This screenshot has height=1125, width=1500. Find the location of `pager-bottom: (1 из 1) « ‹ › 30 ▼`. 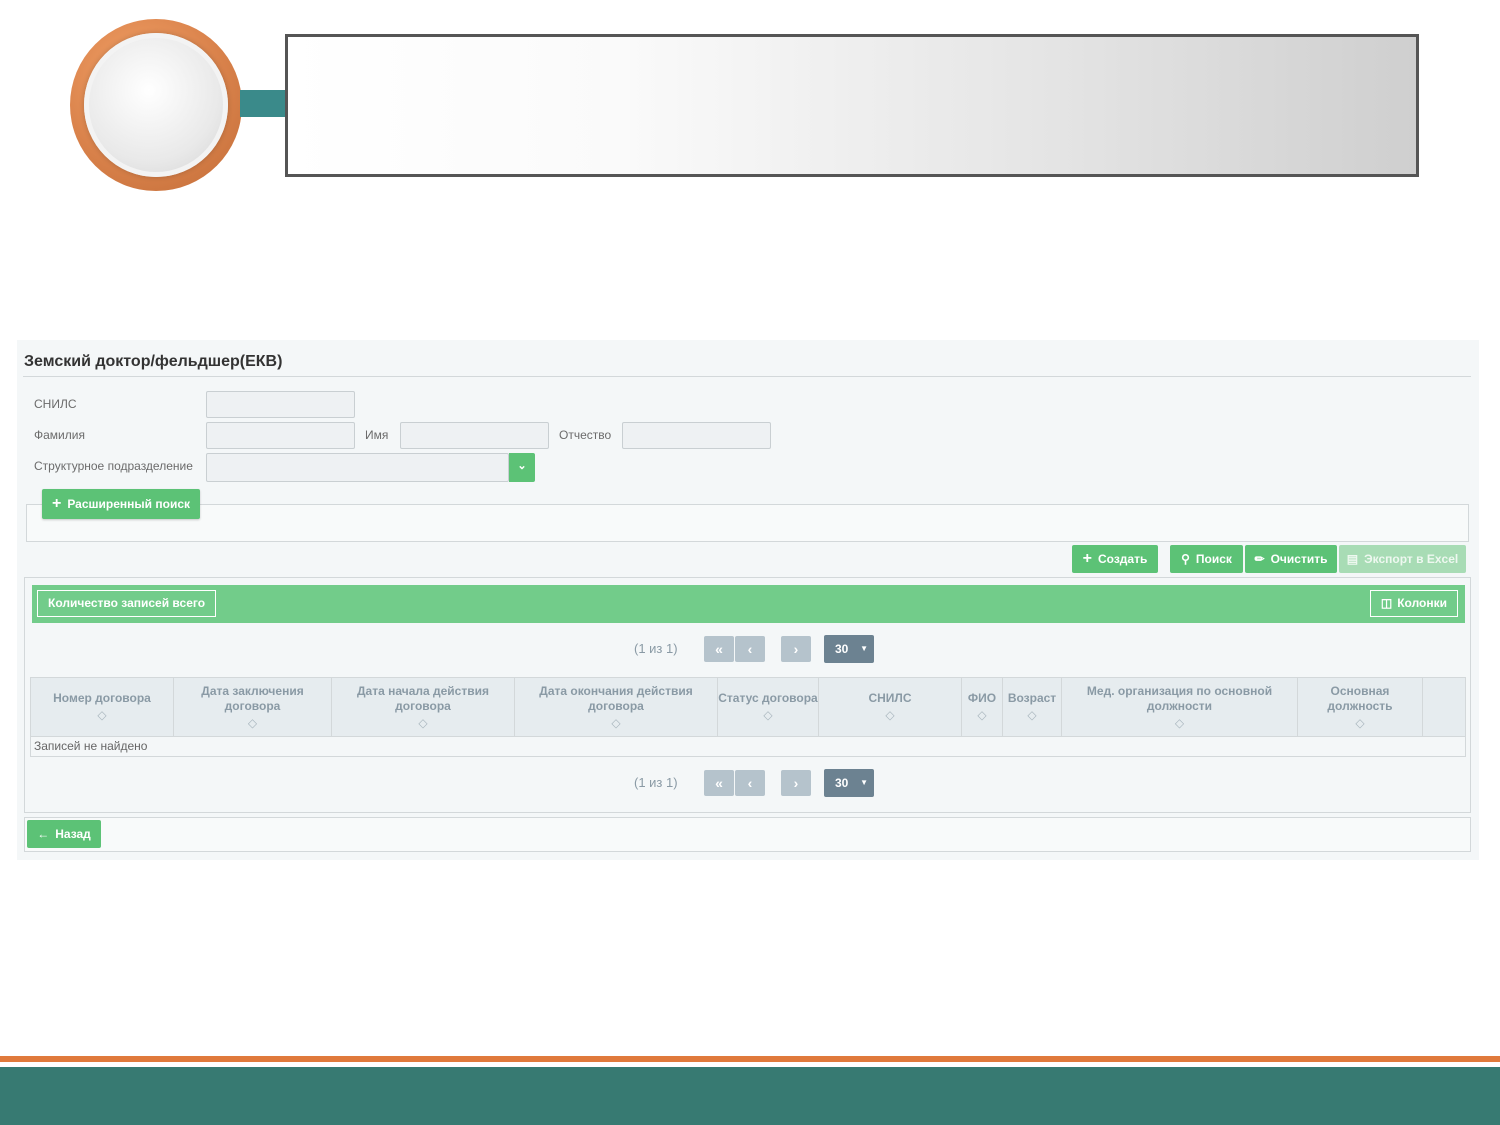

pager-bottom: (1 из 1) « ‹ › 30 ▼ is located at coordinates (748, 783).